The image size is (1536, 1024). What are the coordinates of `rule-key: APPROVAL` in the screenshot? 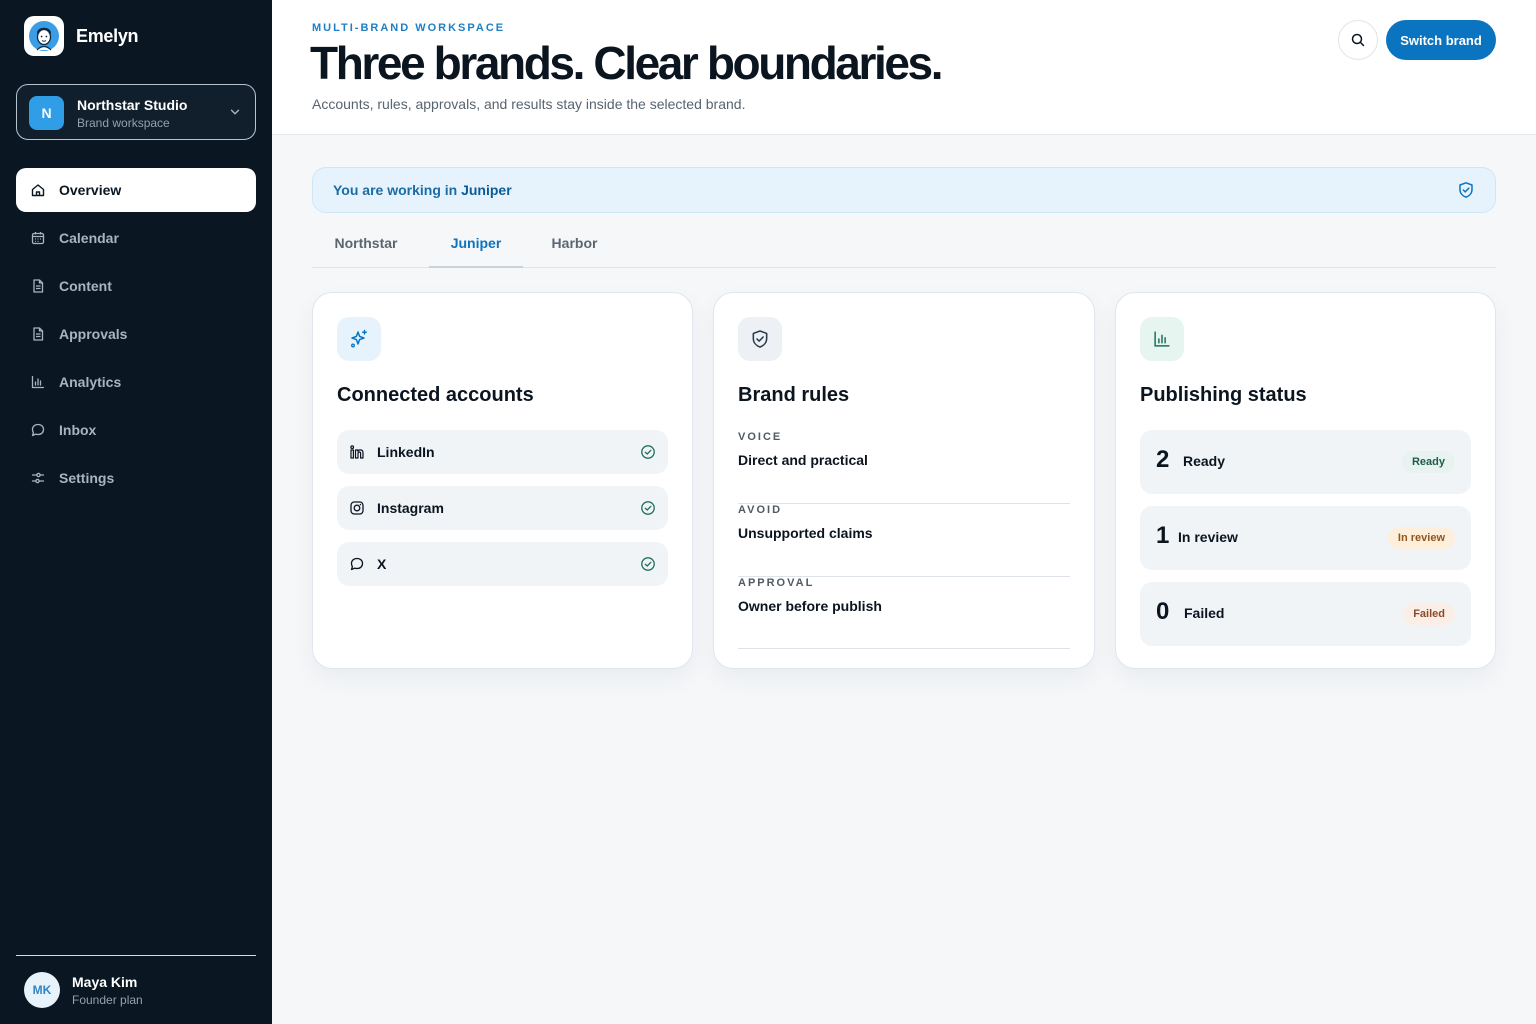 It's located at (776, 583).